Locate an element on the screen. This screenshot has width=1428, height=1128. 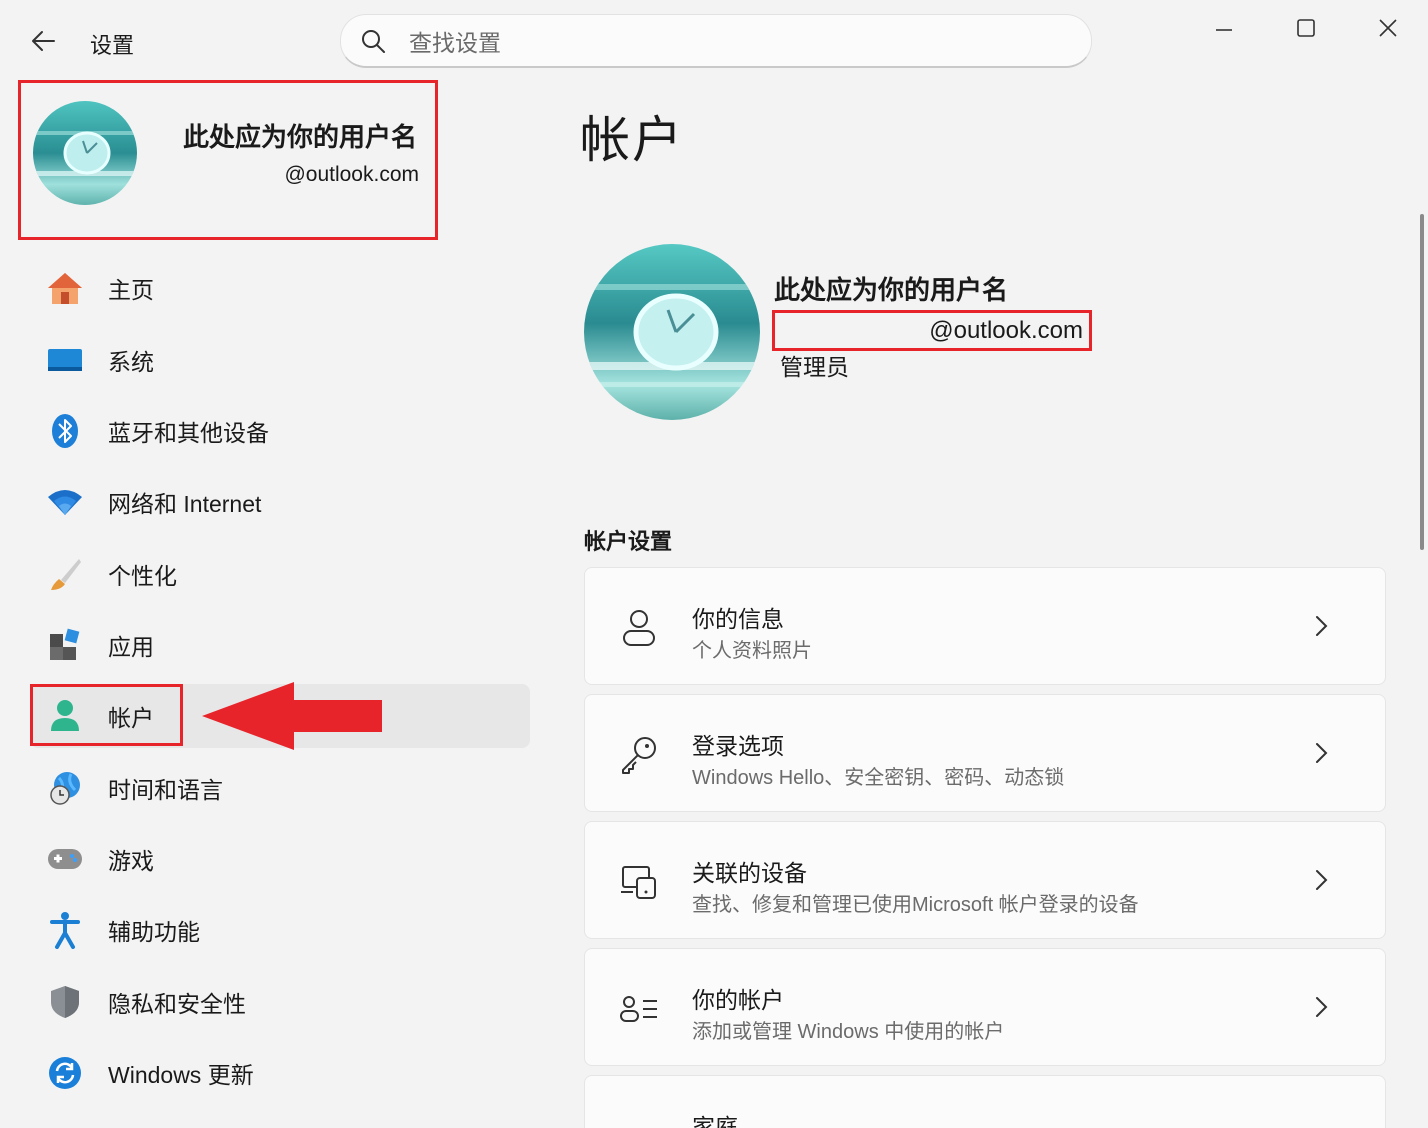
card-subtitle: 个人资料照片 is located at coordinates (752, 651).